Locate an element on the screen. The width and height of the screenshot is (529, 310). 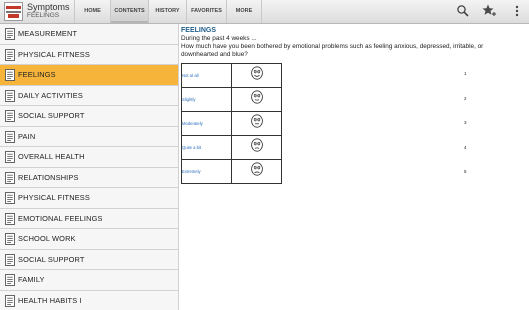
answer-row: Extremely is located at coordinates (231, 171).